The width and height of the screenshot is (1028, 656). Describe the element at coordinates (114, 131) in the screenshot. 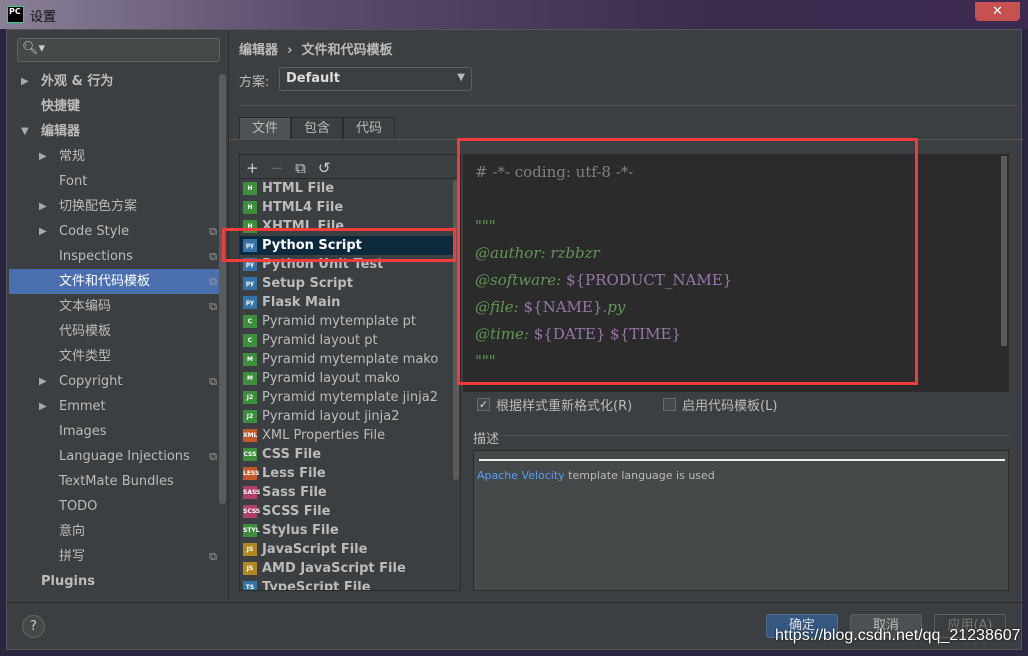

I see `sidebar-item: ▼ 编辑器` at that location.